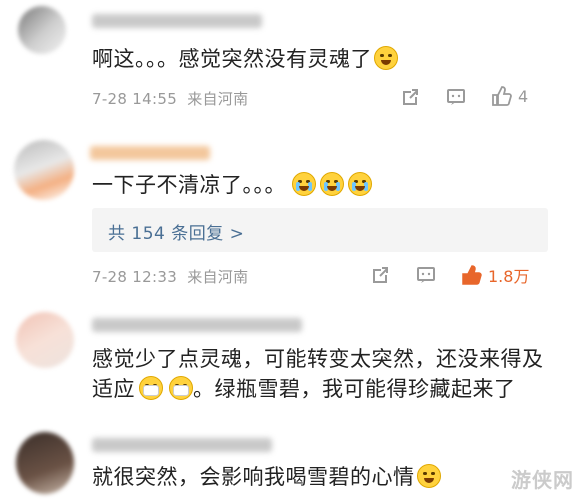 The height and width of the screenshot is (501, 584). I want to click on comment-meta: 7-28 14:55 来自河南, so click(170, 98).